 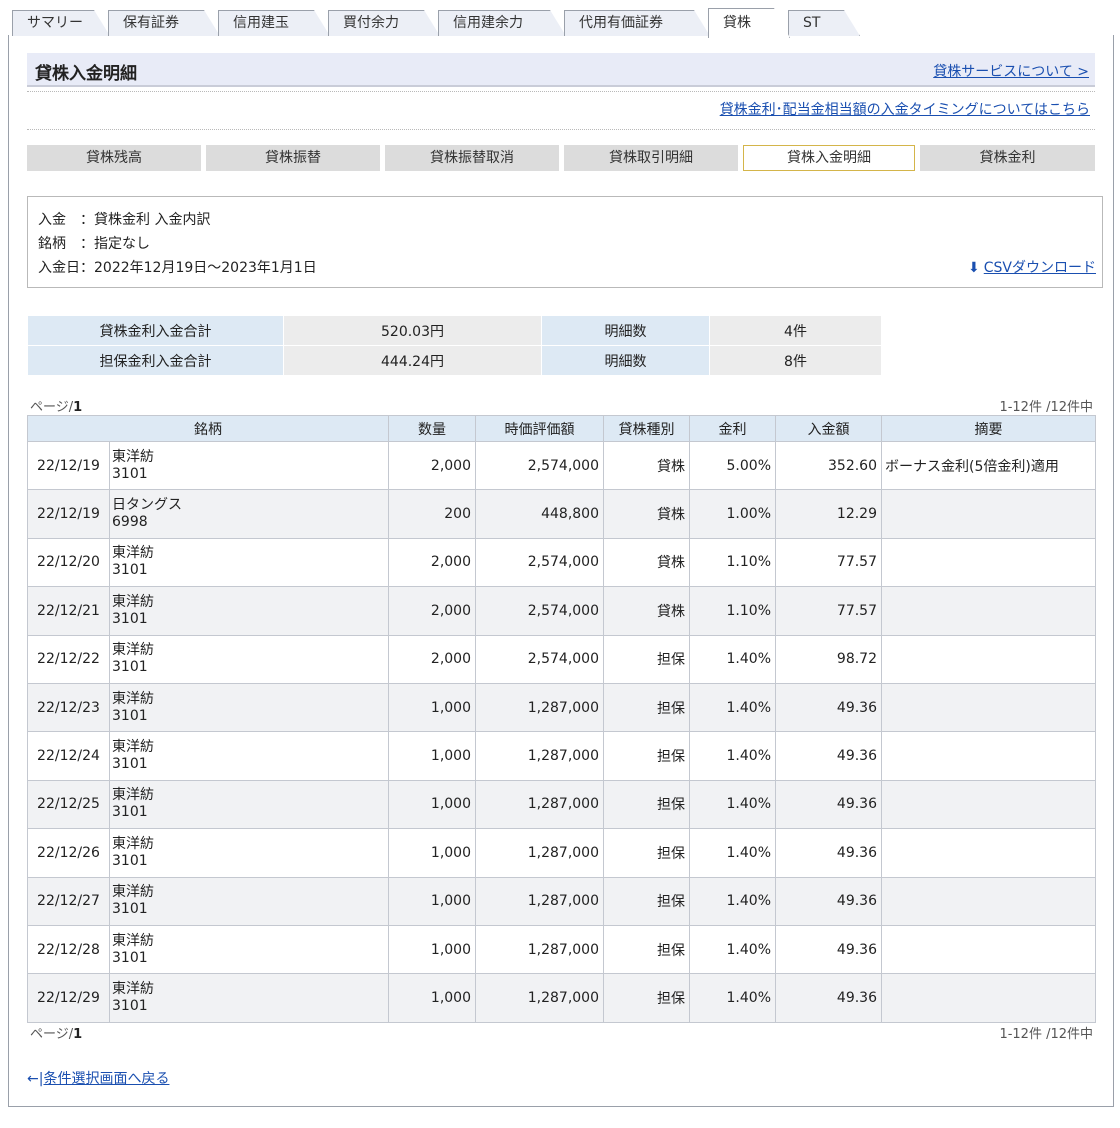 What do you see at coordinates (124, 220) in the screenshot?
I see `condition-deposit: 入金 ：貸株金利 入金内訳` at bounding box center [124, 220].